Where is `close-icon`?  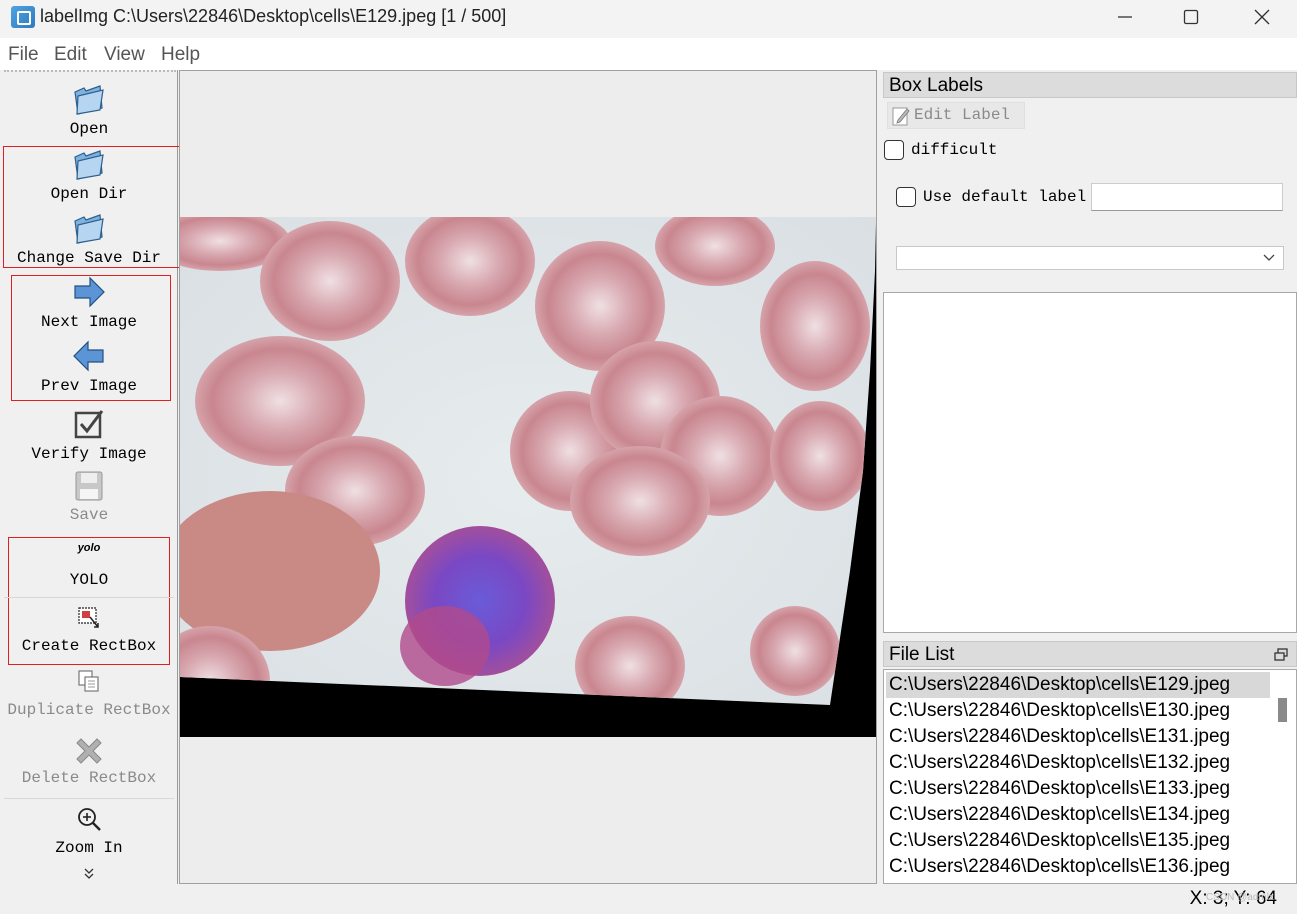 close-icon is located at coordinates (1262, 17).